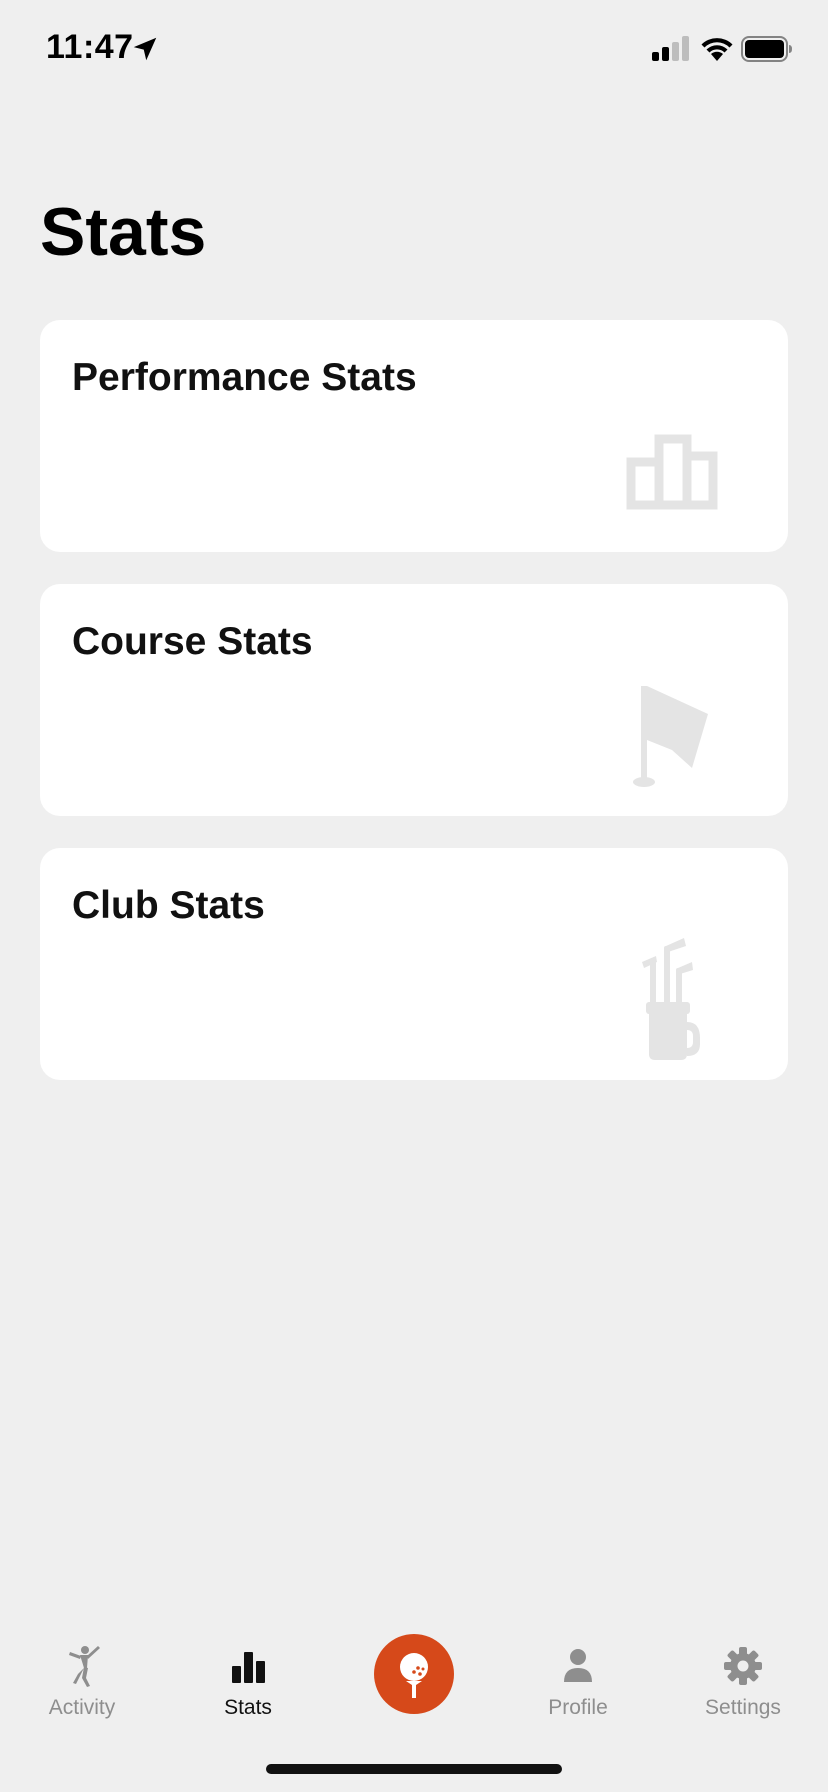  I want to click on location-arrow-icon, so click(145, 49).